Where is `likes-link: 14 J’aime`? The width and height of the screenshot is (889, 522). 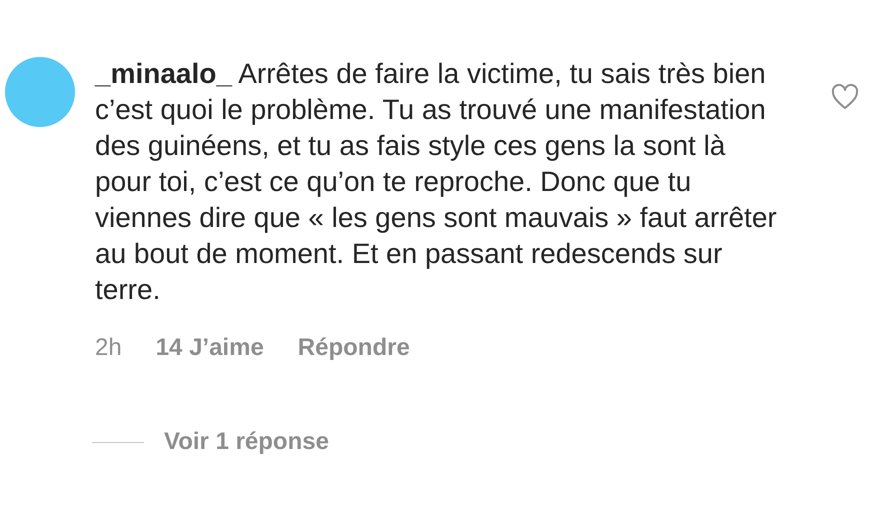
likes-link: 14 J’aime is located at coordinates (210, 348).